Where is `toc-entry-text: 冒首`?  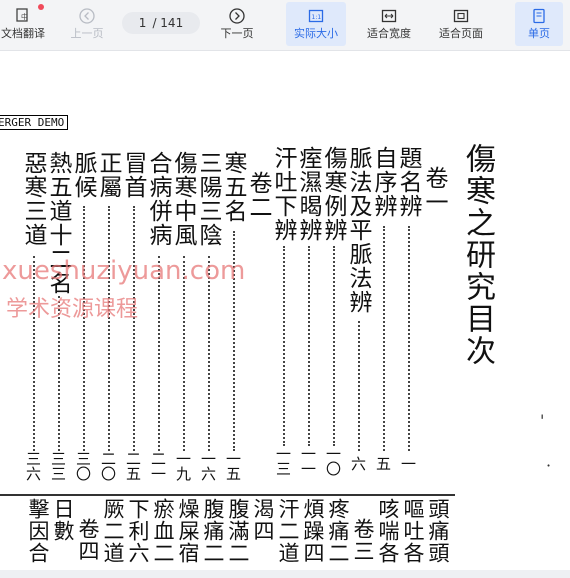
toc-entry-text: 冒首 is located at coordinates (133, 175).